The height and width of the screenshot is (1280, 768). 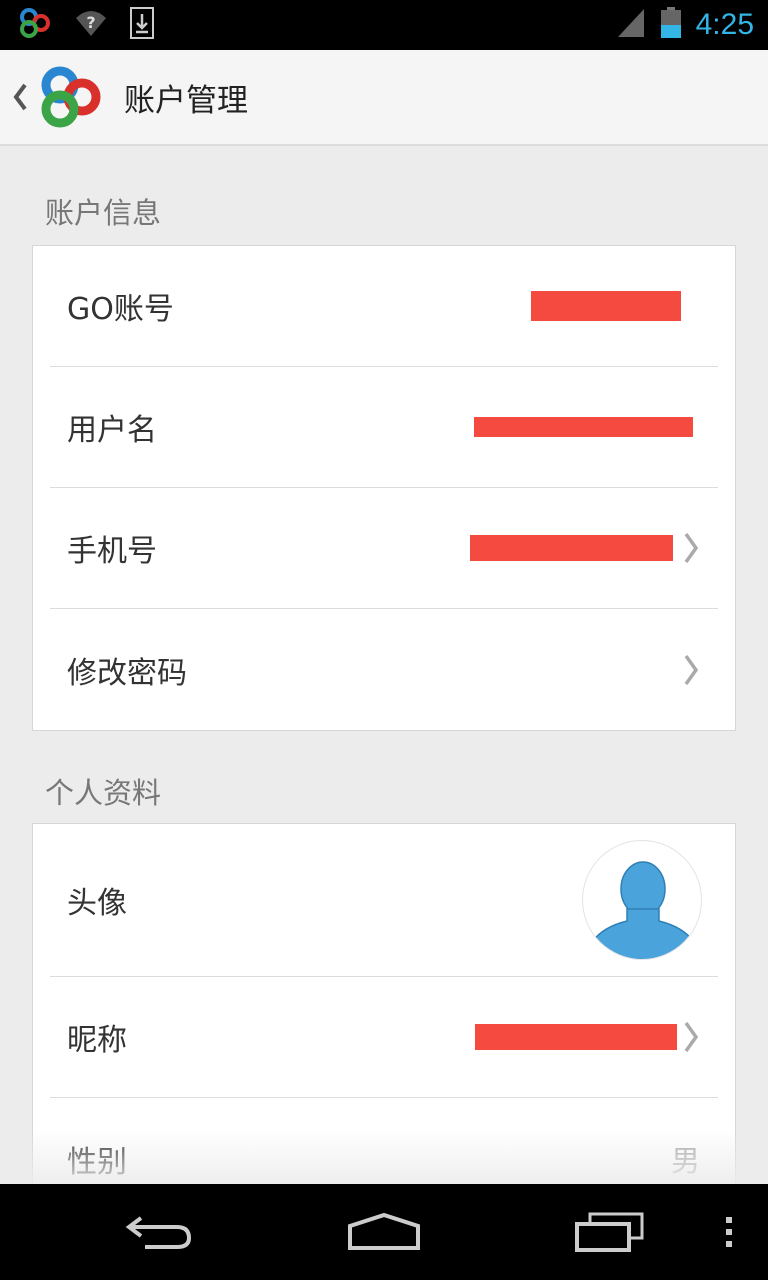 What do you see at coordinates (643, 910) in the screenshot?
I see `user-silhouette-icon` at bounding box center [643, 910].